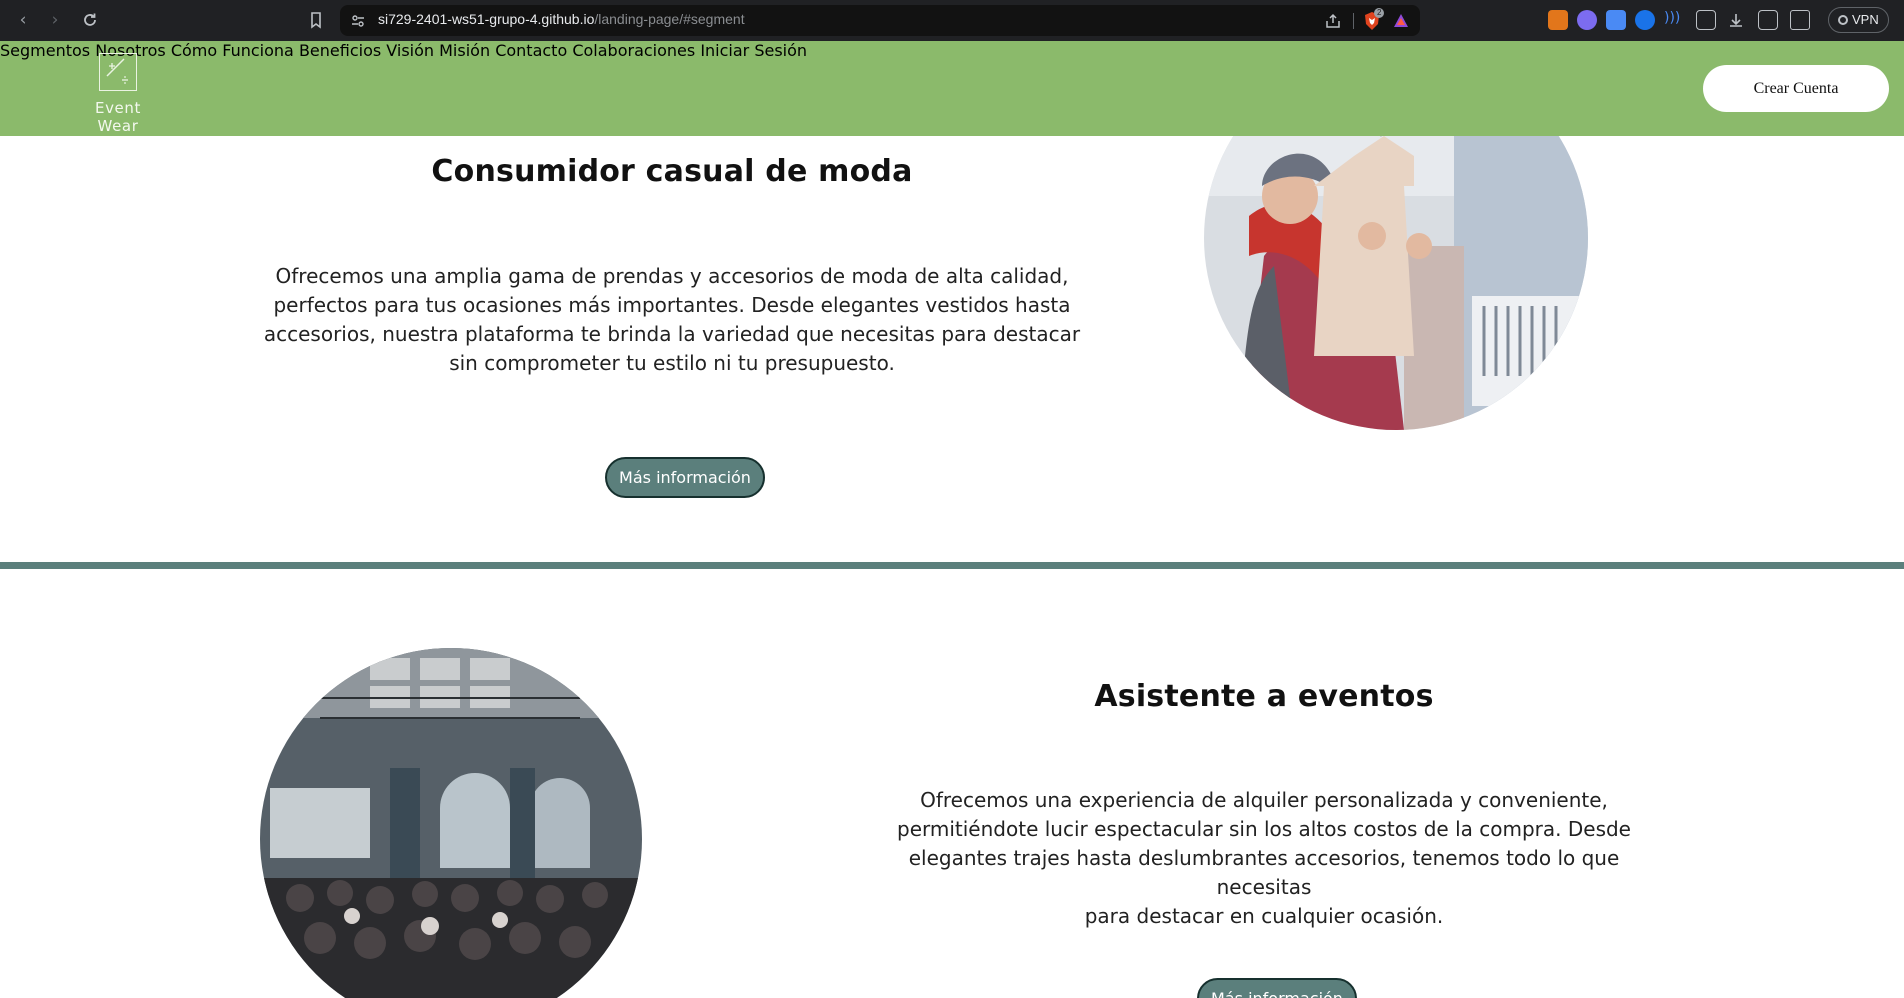  Describe the element at coordinates (358, 21) in the screenshot. I see `site-info-icon` at that location.